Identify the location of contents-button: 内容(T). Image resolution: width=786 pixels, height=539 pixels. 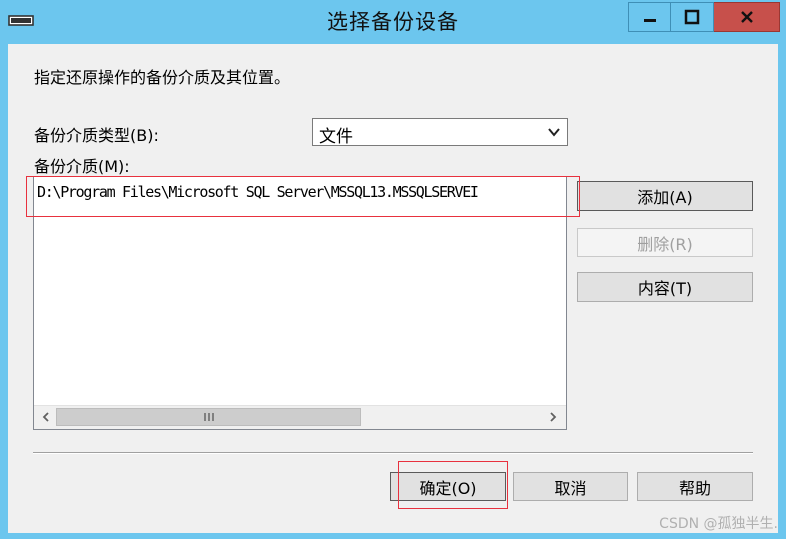
(665, 287).